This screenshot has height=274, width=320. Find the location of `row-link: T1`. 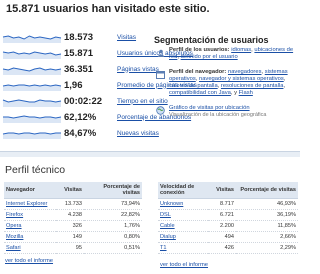

row-link: T1 is located at coordinates (163, 248).